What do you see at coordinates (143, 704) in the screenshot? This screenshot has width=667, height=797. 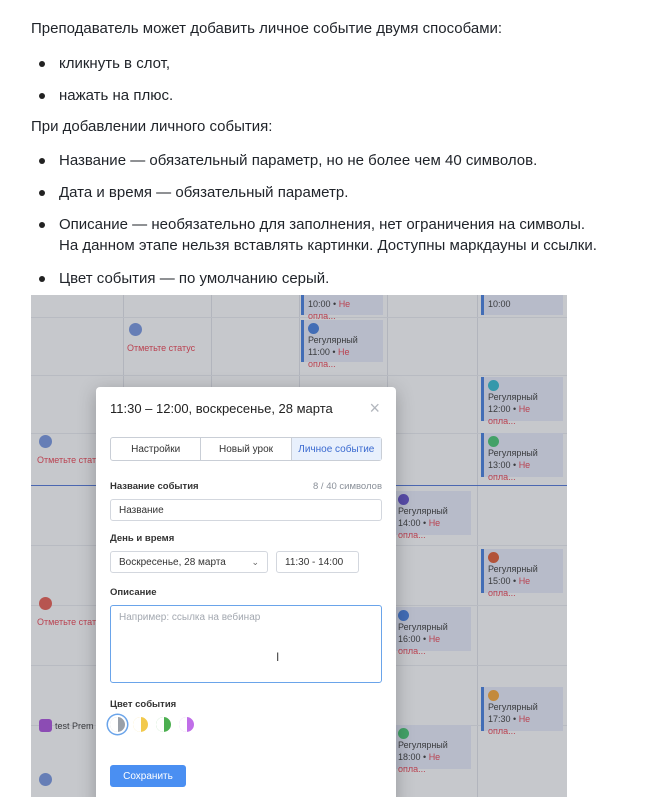 I see `color-label: Цвет события` at bounding box center [143, 704].